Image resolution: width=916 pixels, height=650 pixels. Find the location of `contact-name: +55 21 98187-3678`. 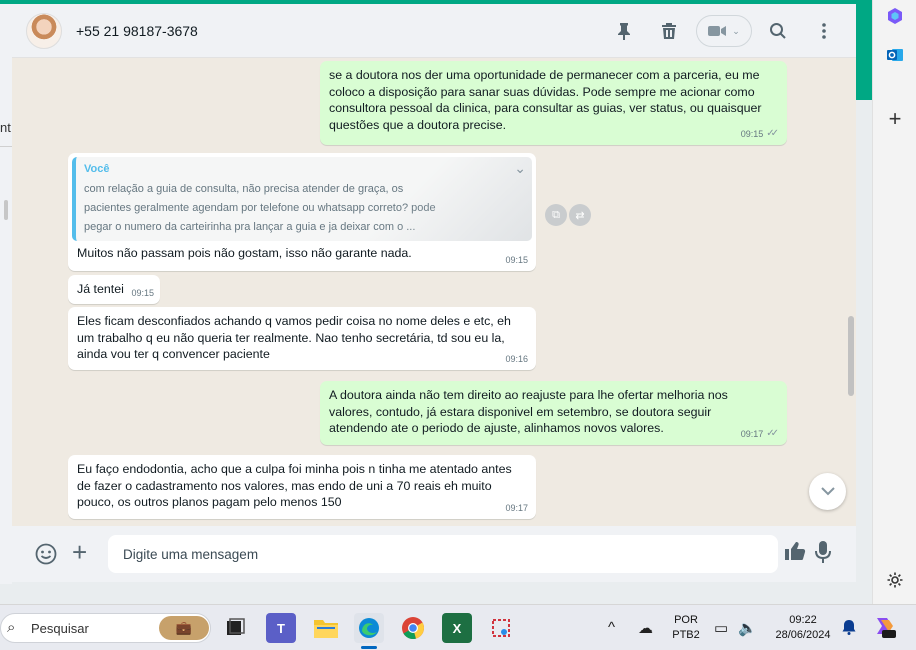

contact-name: +55 21 98187-3678 is located at coordinates (137, 31).